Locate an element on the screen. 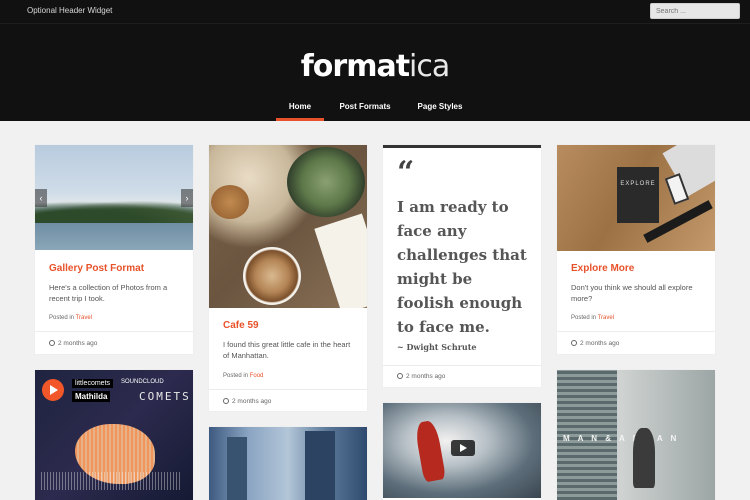 The width and height of the screenshot is (750, 500). soundcloud-logo: SOUNDCLOUD is located at coordinates (142, 382).